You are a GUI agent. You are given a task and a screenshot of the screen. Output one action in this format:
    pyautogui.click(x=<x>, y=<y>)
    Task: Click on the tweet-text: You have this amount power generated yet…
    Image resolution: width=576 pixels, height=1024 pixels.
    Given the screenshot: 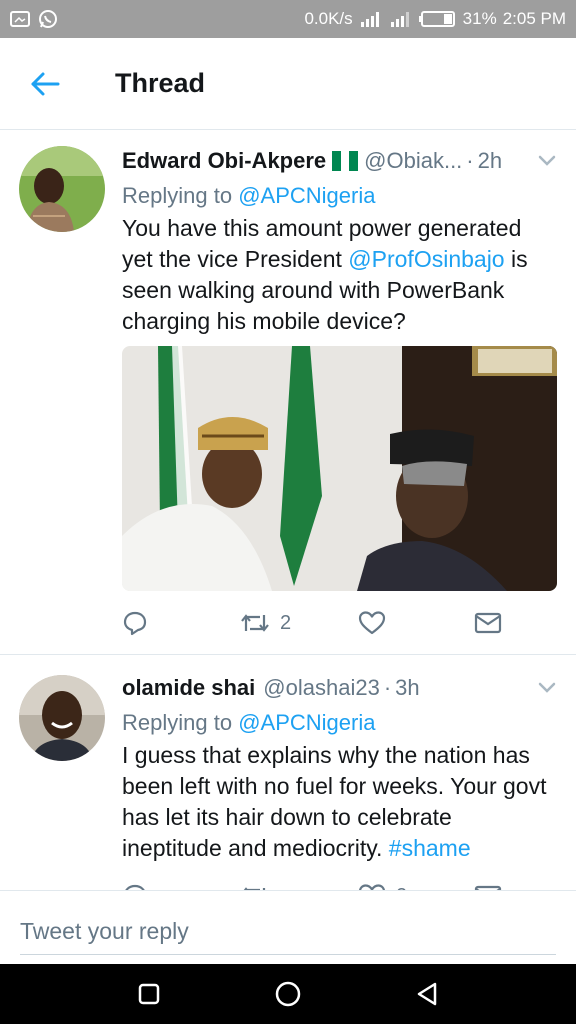 What is the action you would take?
    pyautogui.click(x=339, y=275)
    